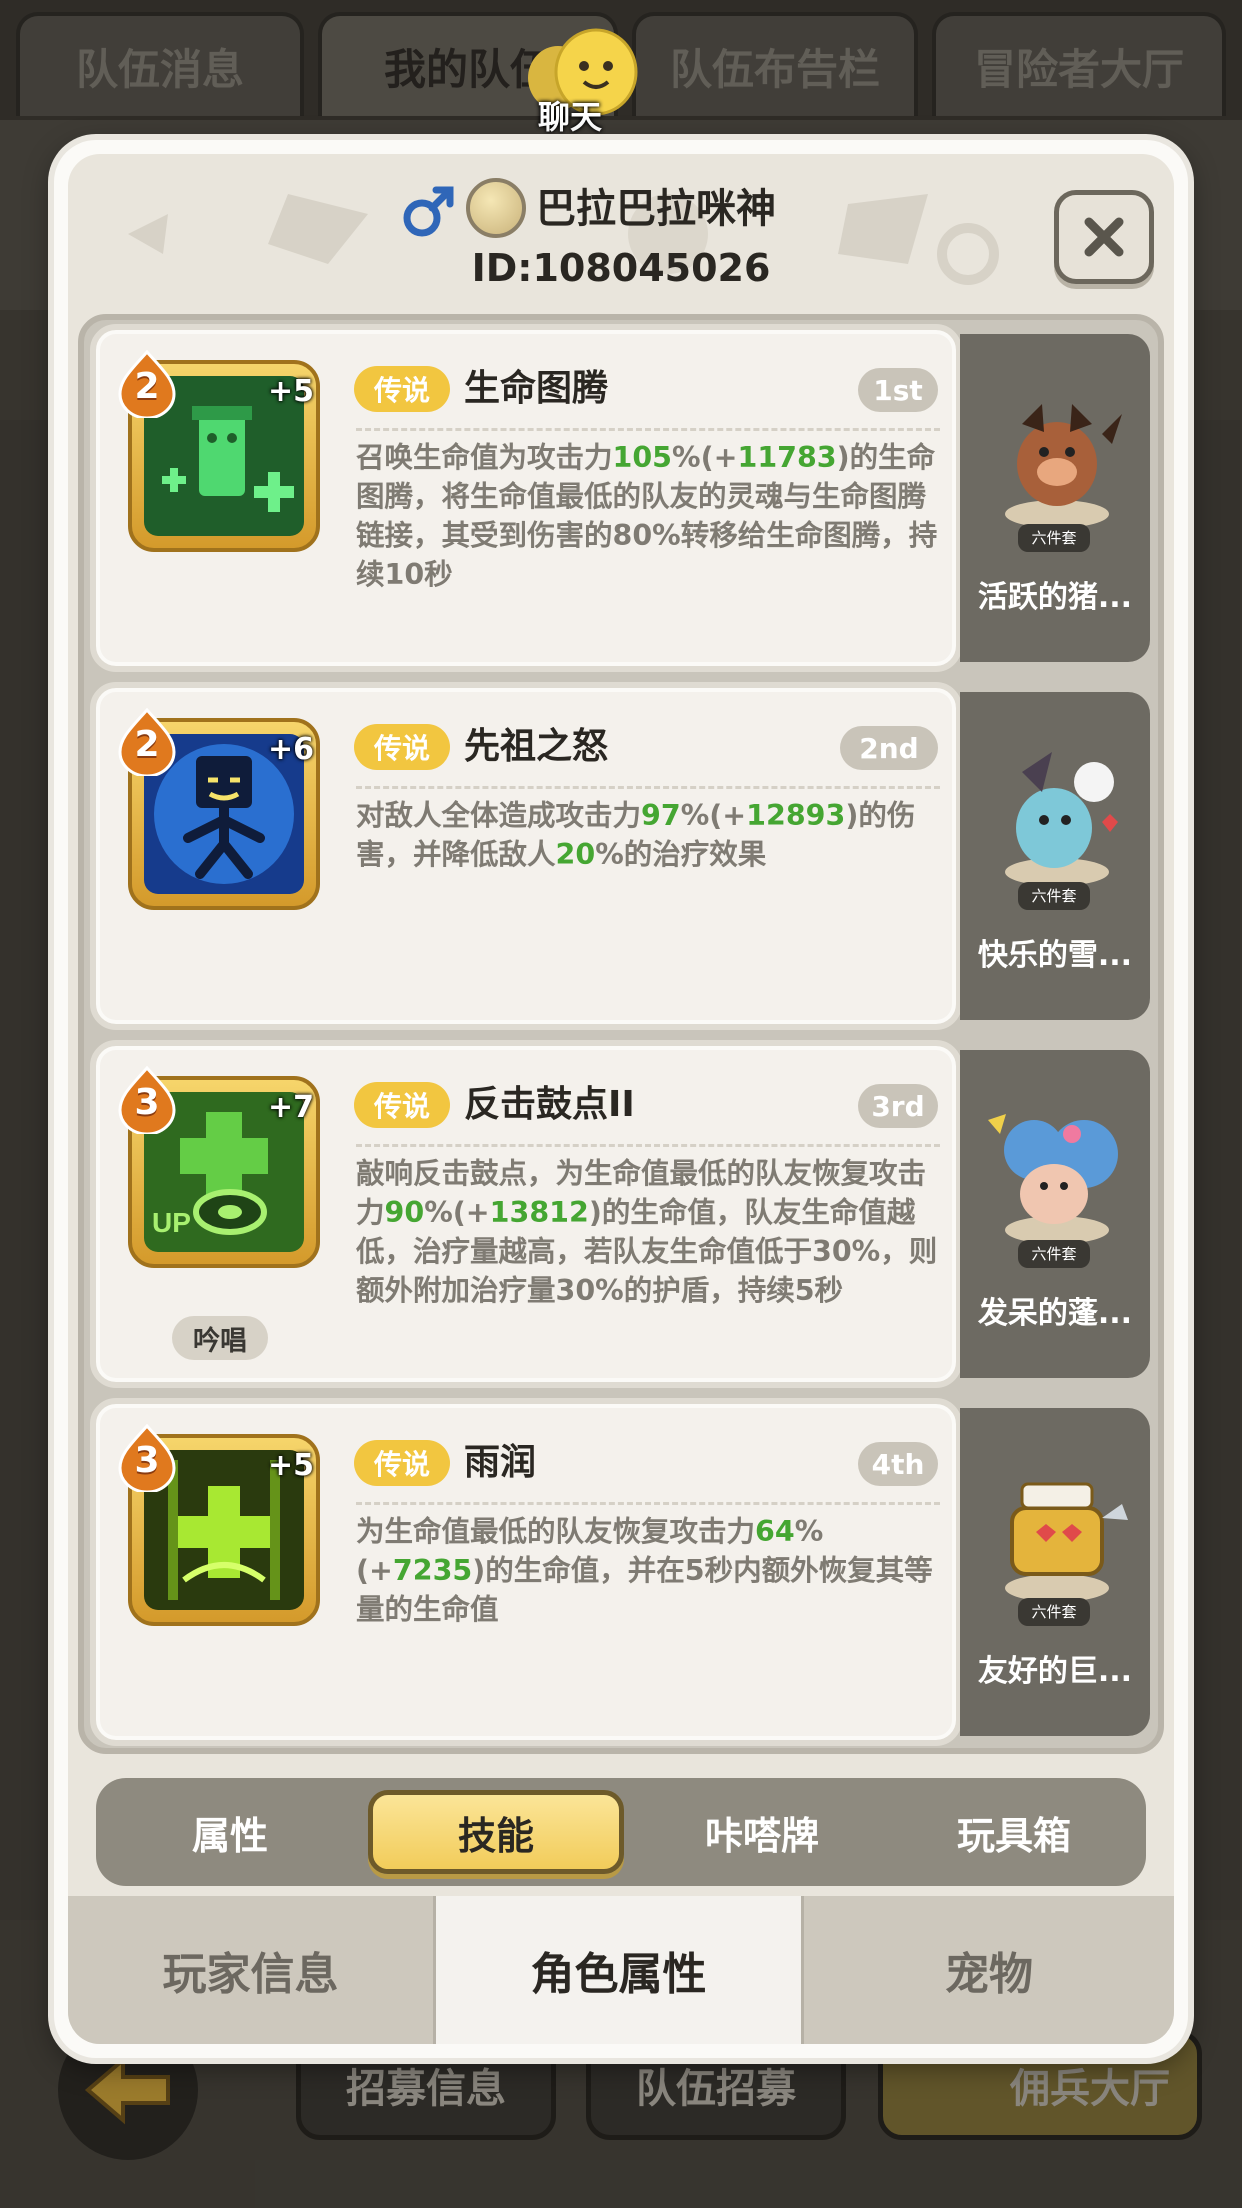 Image resolution: width=1242 pixels, height=2208 pixels. What do you see at coordinates (762, 1832) in the screenshot?
I see `tab-cards: 咔嗒牌` at bounding box center [762, 1832].